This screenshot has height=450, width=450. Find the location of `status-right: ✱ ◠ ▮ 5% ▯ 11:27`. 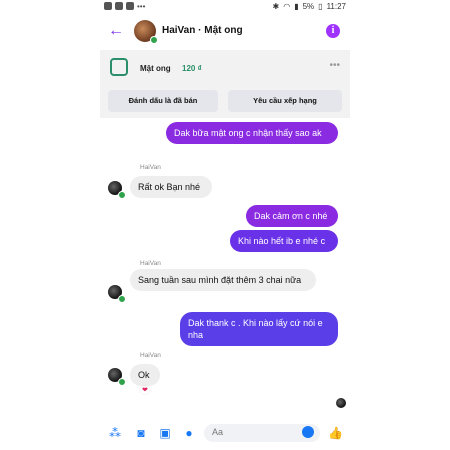

status-right: ✱ ◠ ▮ 5% ▯ 11:27 is located at coordinates (310, 6).